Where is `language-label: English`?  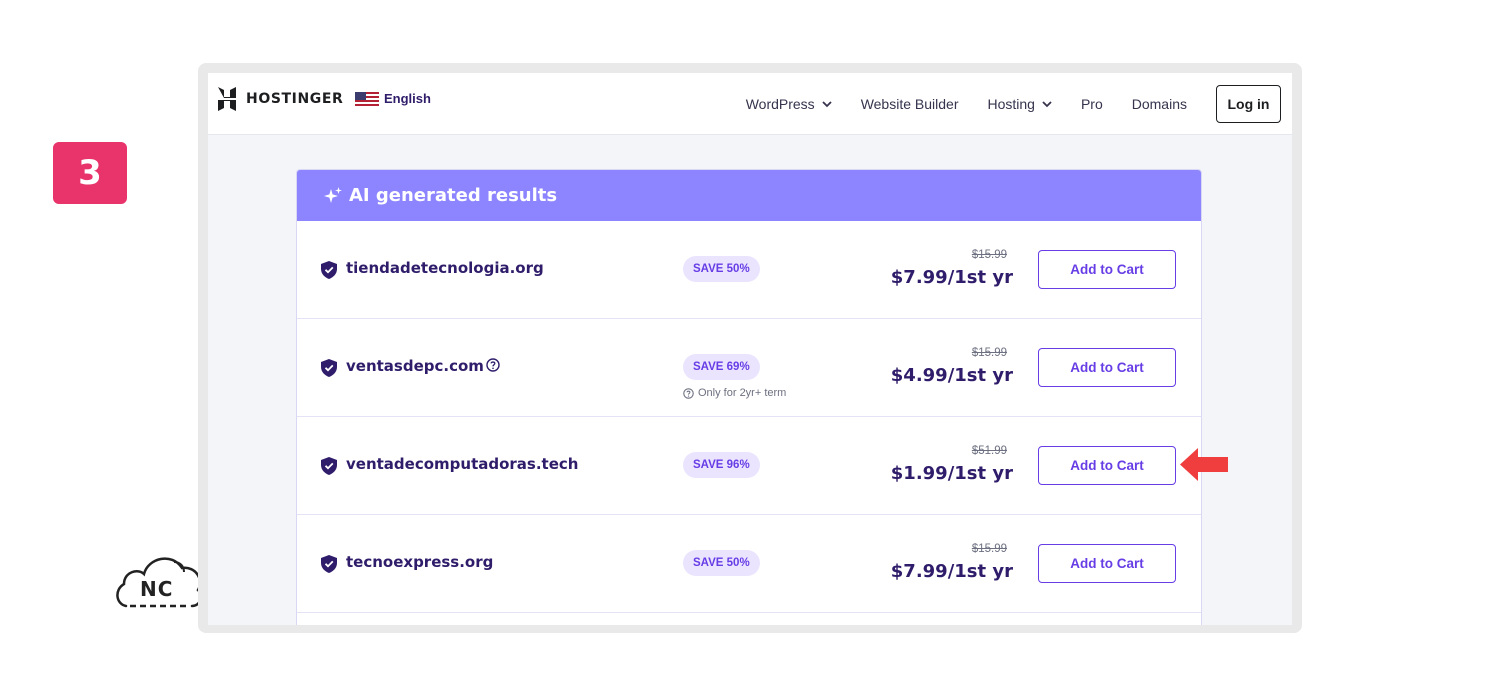 language-label: English is located at coordinates (407, 98).